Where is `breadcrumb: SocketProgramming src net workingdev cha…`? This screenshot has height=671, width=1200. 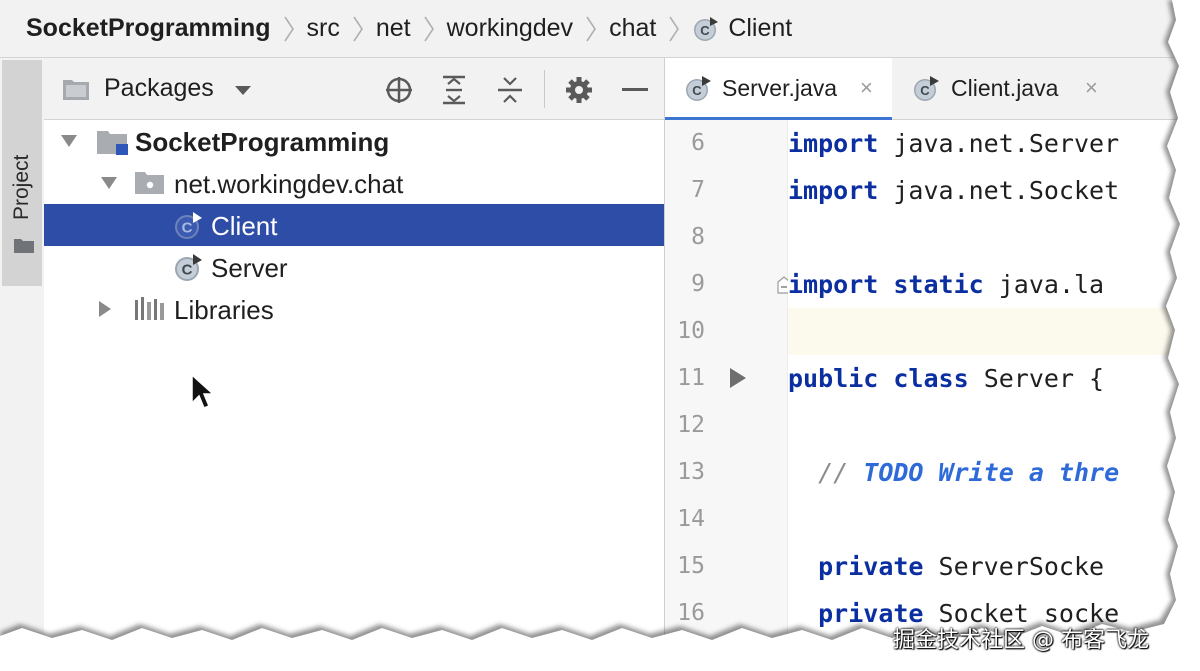
breadcrumb: SocketProgramming src net workingdev cha… is located at coordinates (600, 29).